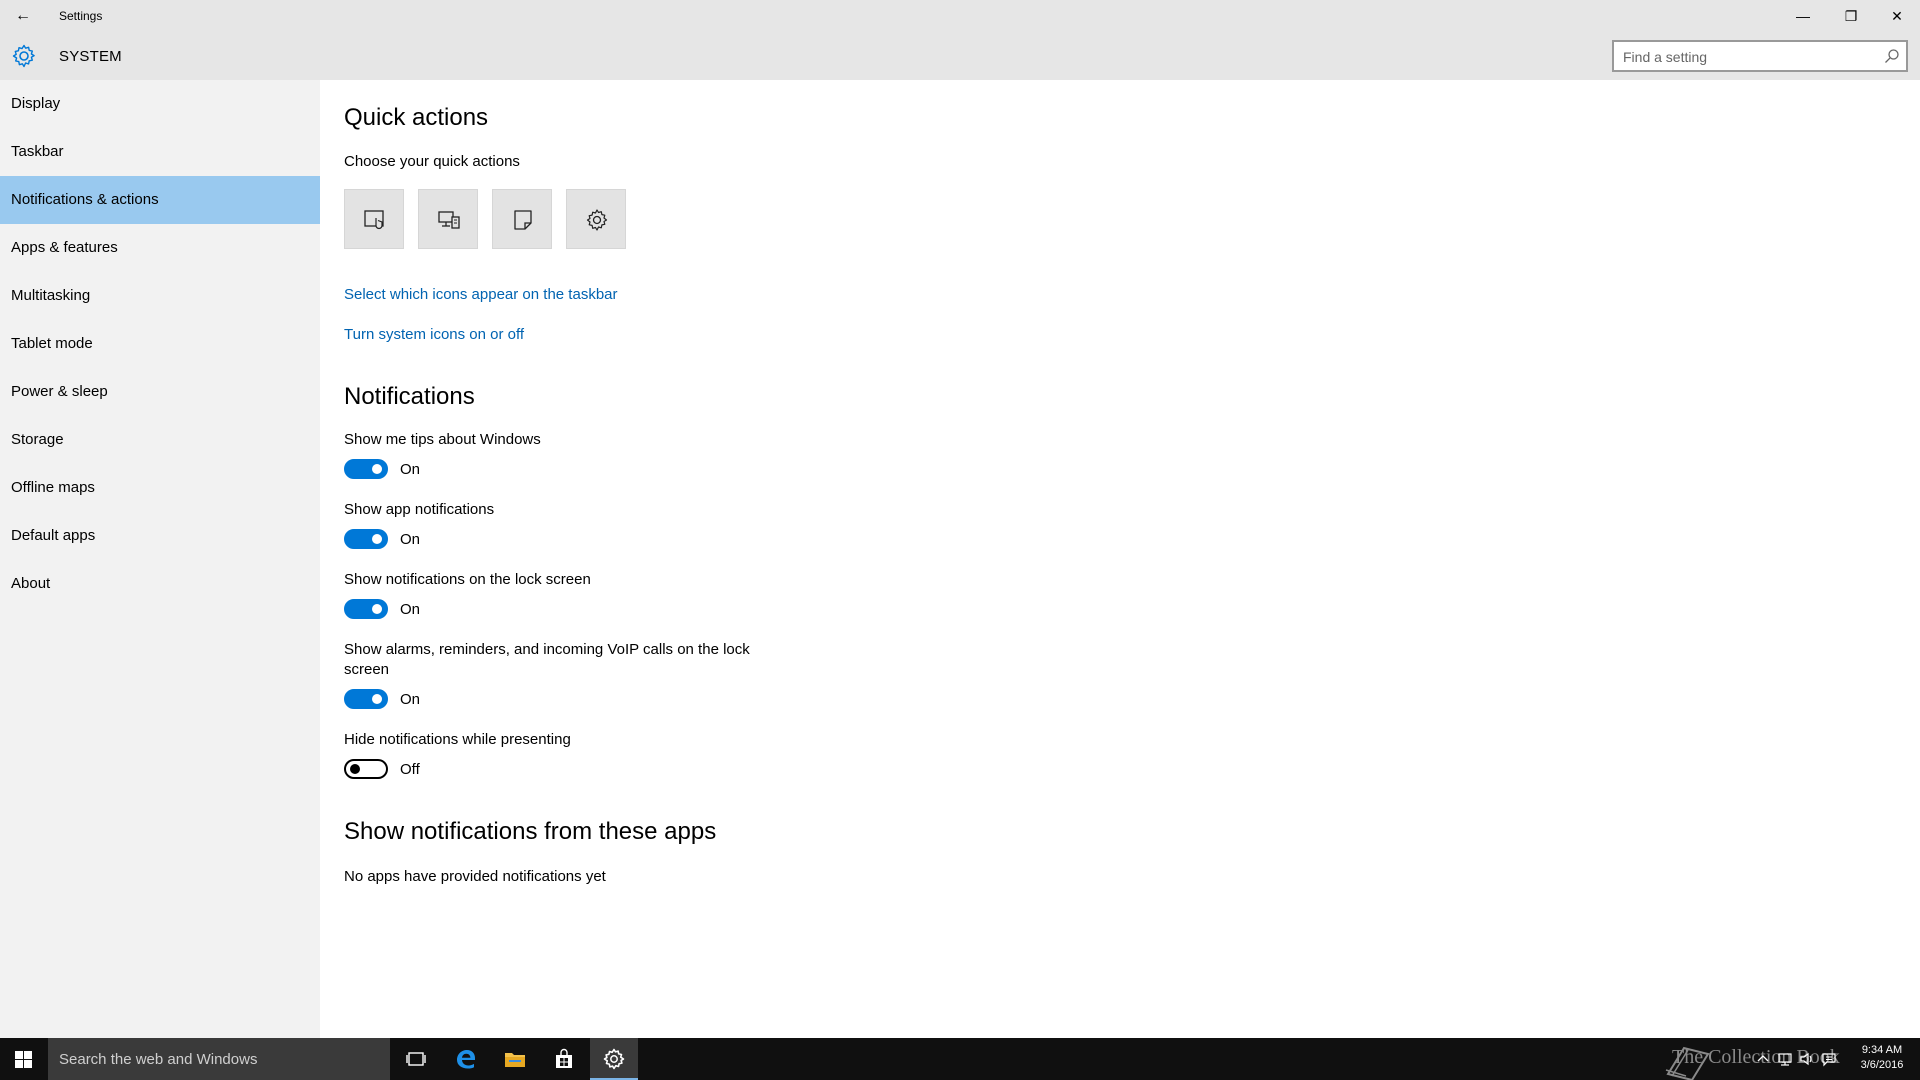  I want to click on settings-taskbar-button, so click(614, 1059).